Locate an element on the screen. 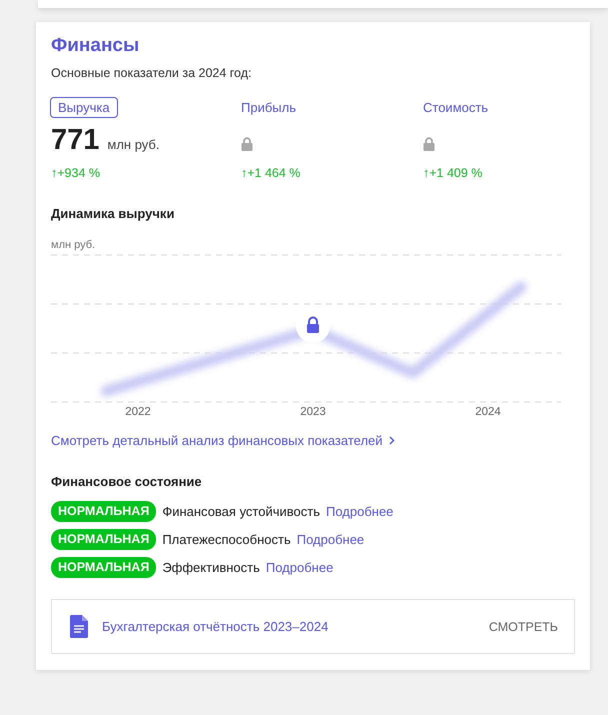  change-value: ↑+1 464 % is located at coordinates (270, 173).